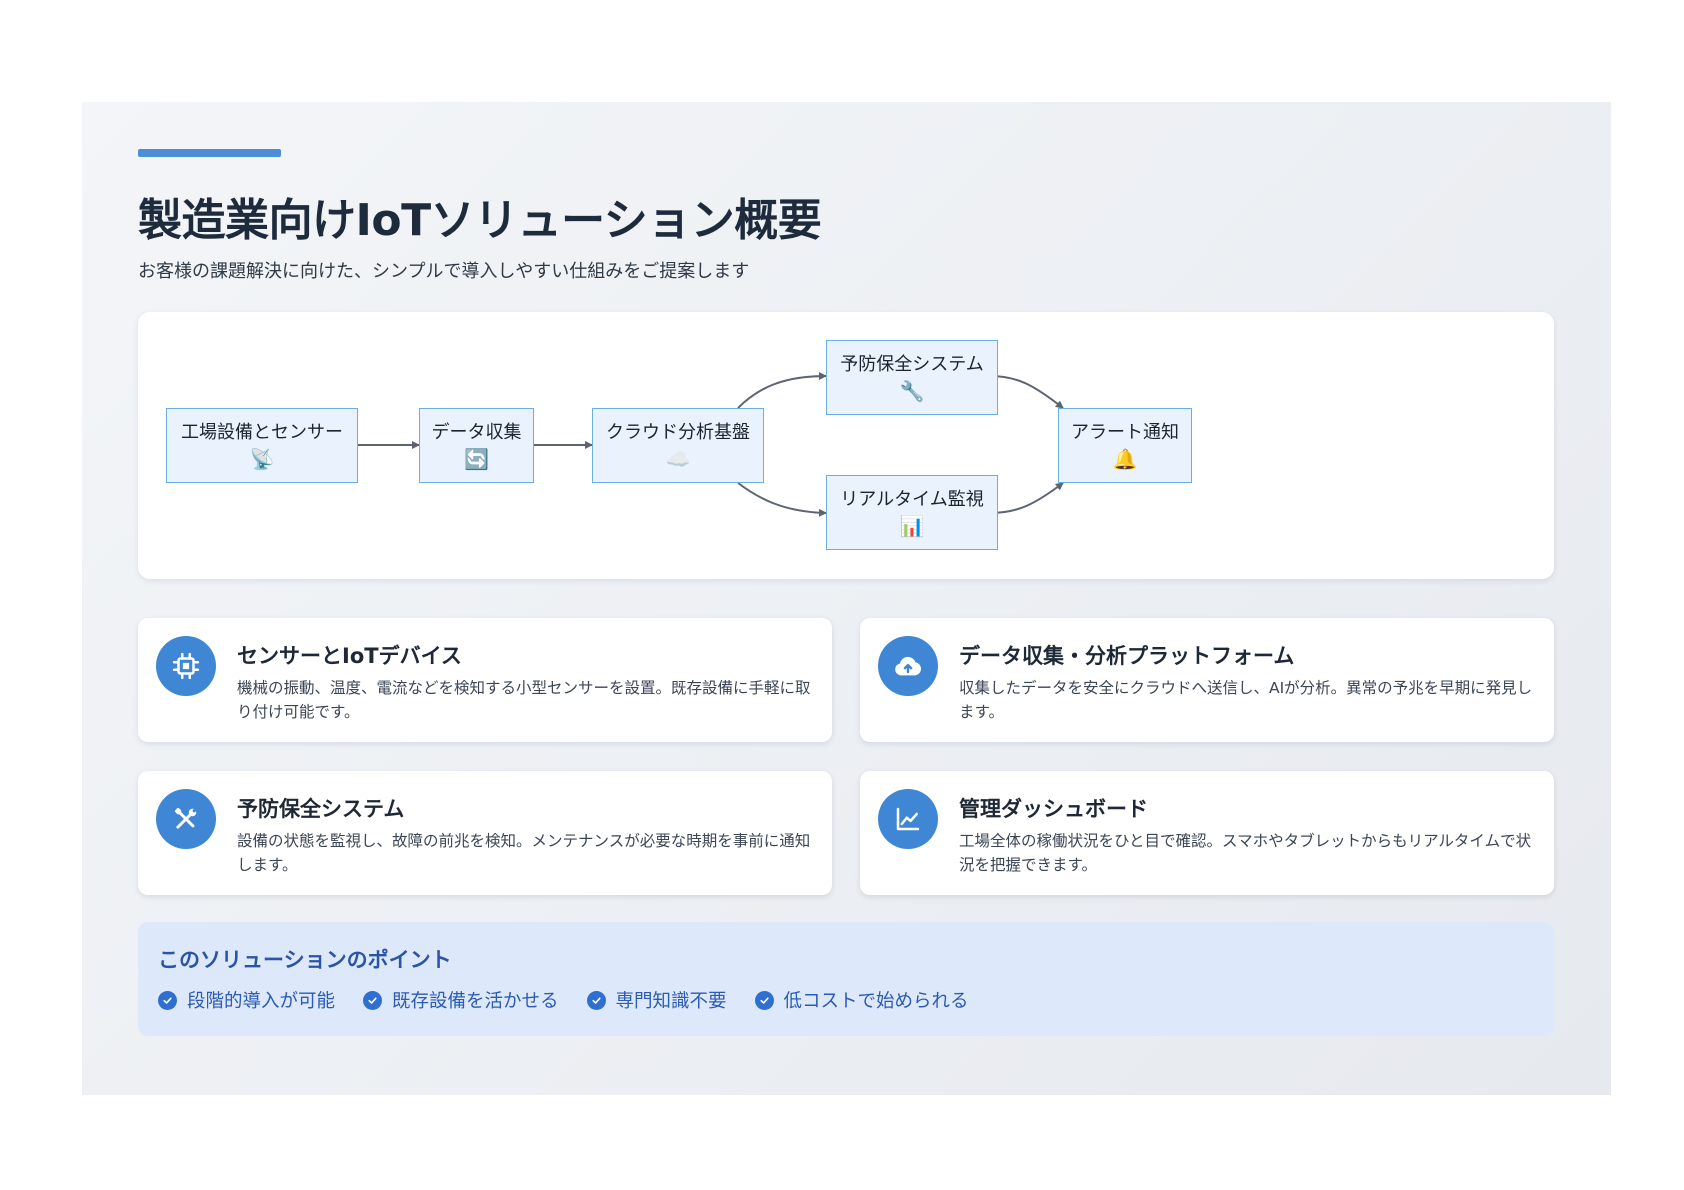  I want to click on bell-icon: 🔔, so click(1125, 458).